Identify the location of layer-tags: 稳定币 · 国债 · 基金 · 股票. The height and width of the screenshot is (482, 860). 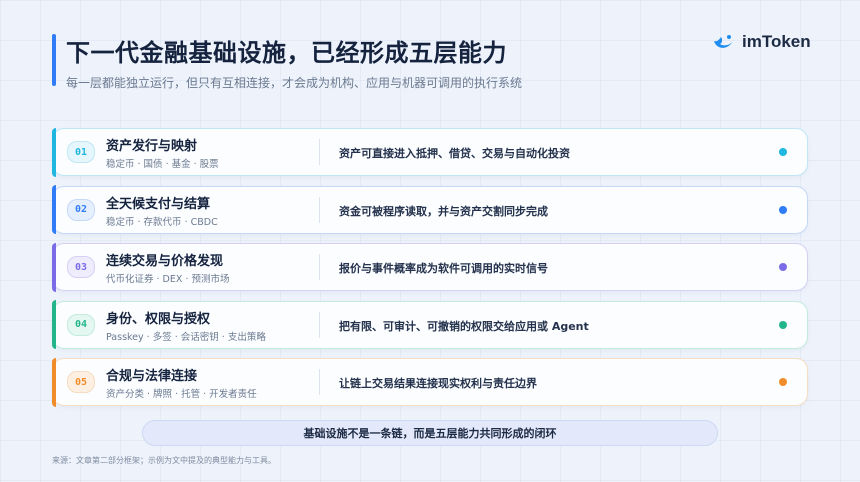
(162, 164).